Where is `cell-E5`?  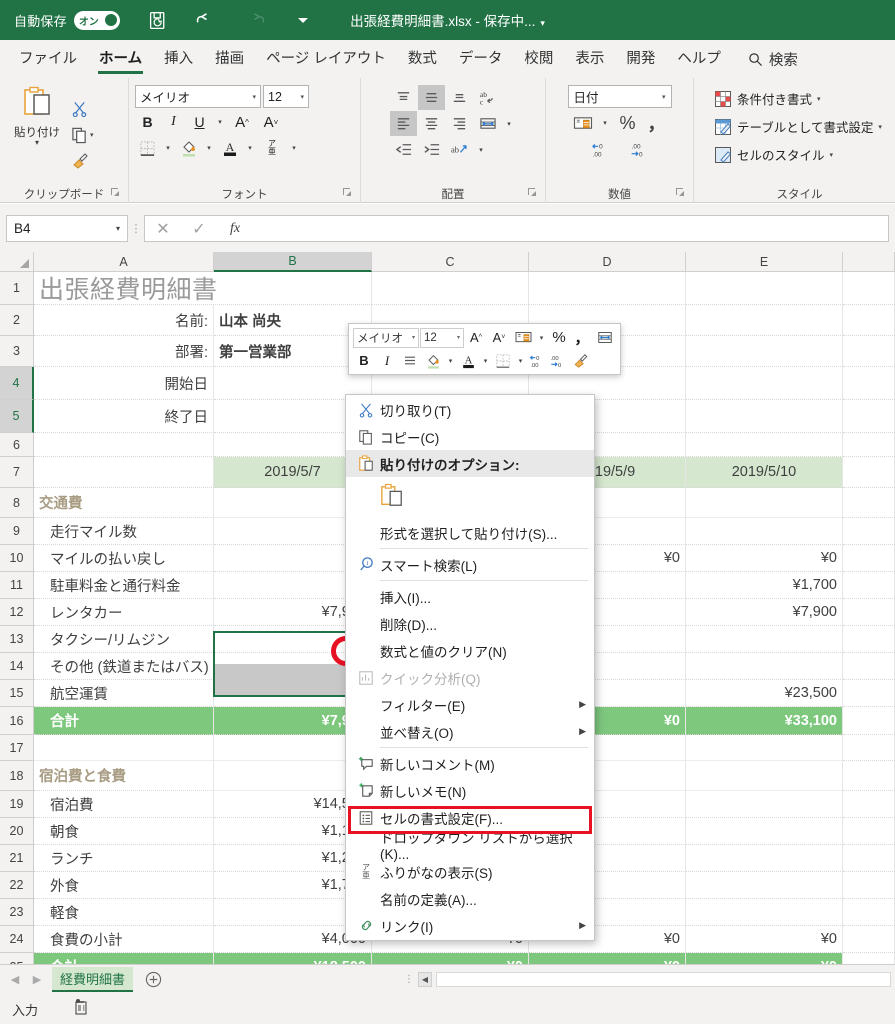
cell-E5 is located at coordinates (764, 416).